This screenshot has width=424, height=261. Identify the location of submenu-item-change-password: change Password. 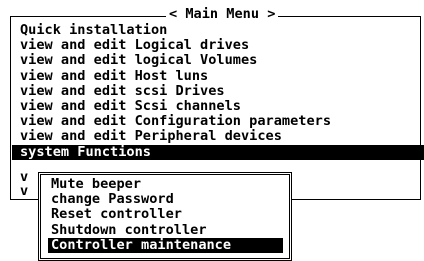
(167, 199).